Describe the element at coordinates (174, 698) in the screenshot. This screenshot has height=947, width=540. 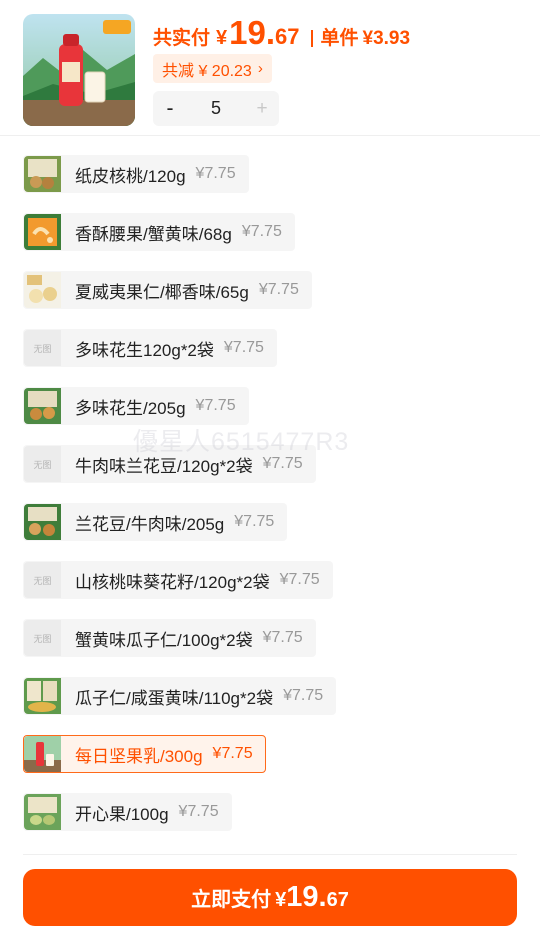
I see `variant-name: 瓜子仁/咸蛋黄味/110g*2袋` at that location.